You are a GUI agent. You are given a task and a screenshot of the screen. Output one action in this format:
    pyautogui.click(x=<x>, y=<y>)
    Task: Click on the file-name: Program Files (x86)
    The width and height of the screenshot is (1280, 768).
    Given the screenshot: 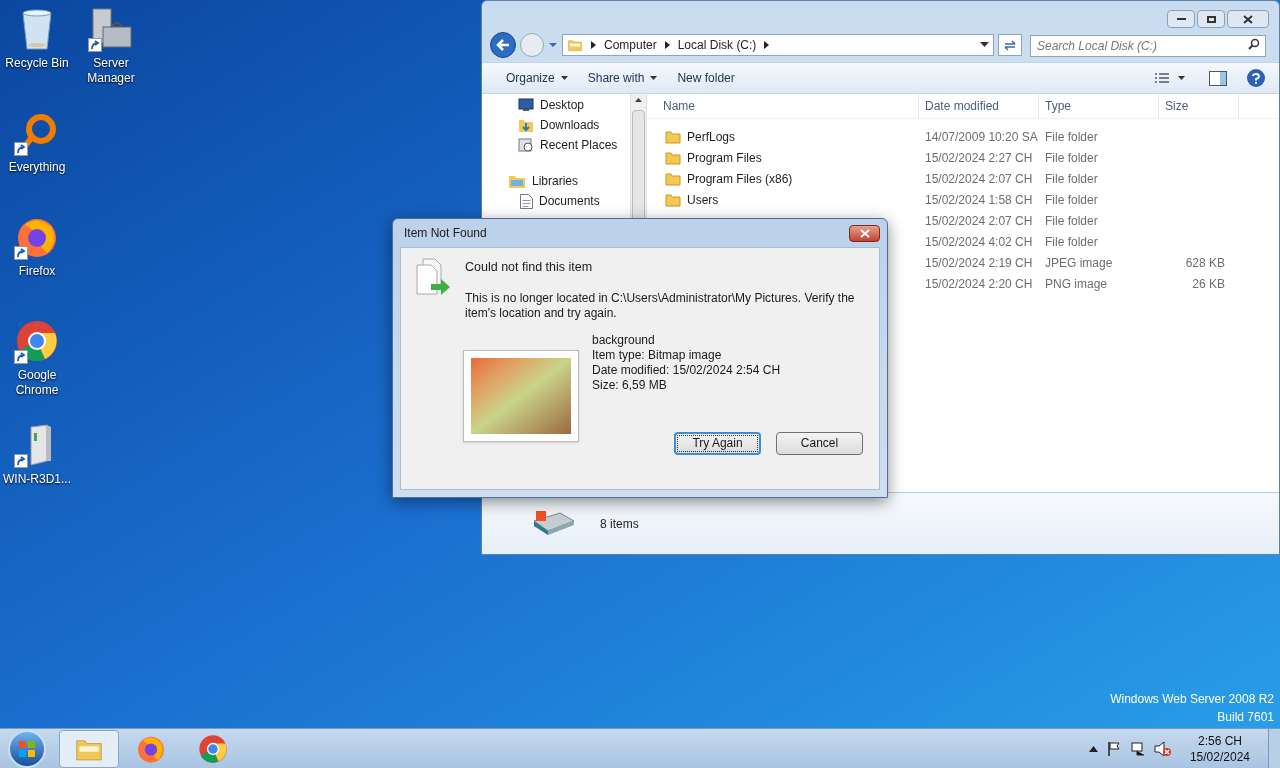 What is the action you would take?
    pyautogui.click(x=740, y=178)
    